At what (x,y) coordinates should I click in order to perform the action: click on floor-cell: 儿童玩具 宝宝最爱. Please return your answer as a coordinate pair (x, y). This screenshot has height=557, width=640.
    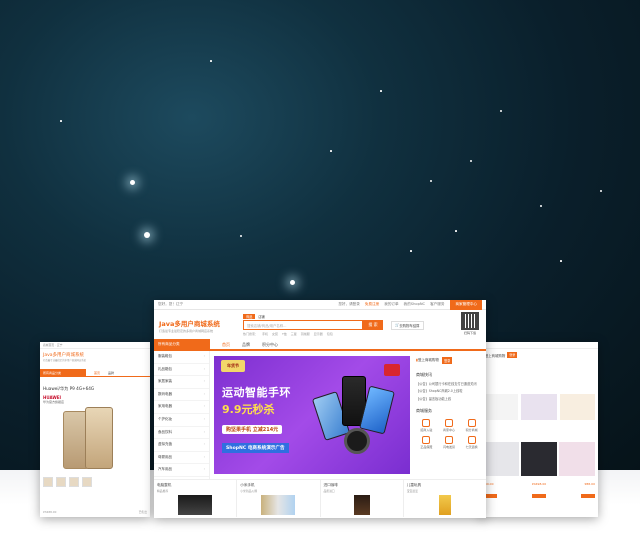
    Looking at the image, I should click on (445, 498).